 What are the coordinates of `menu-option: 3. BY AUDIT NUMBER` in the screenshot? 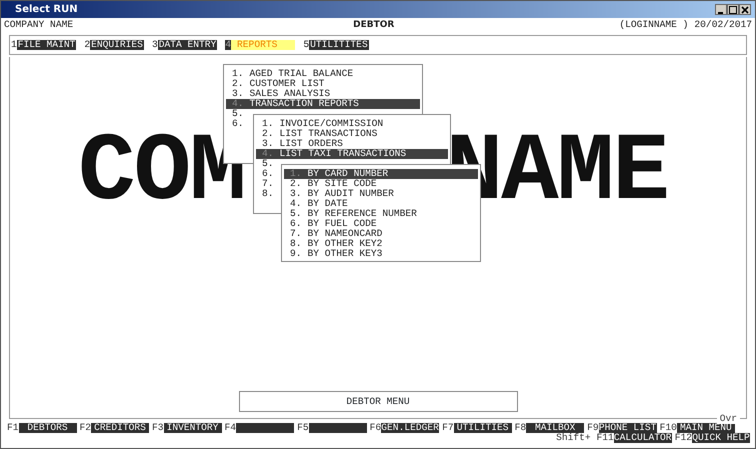 It's located at (381, 194).